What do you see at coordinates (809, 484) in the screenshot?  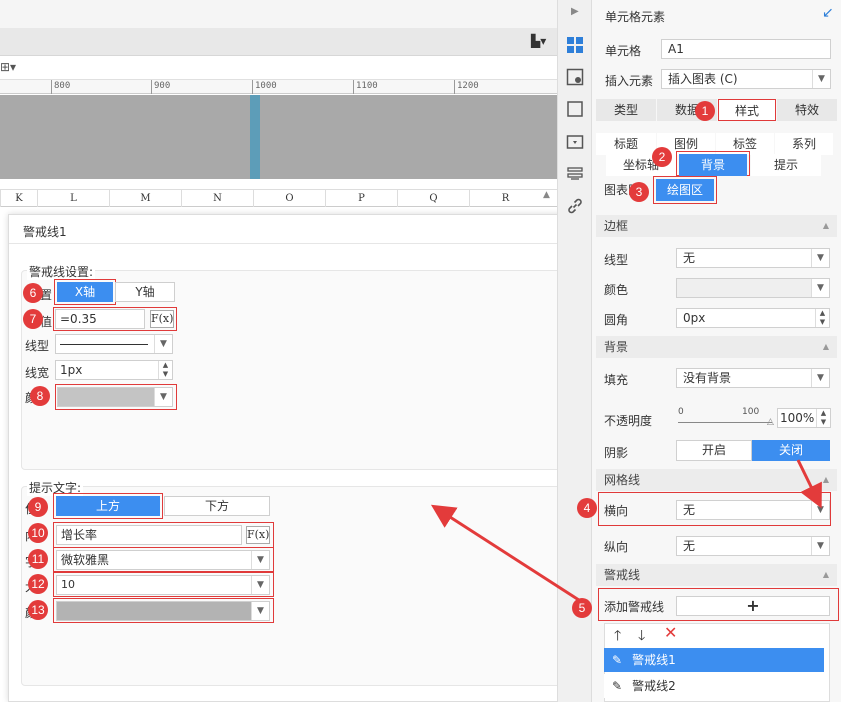 I see `arrow-to-horizontal` at bounding box center [809, 484].